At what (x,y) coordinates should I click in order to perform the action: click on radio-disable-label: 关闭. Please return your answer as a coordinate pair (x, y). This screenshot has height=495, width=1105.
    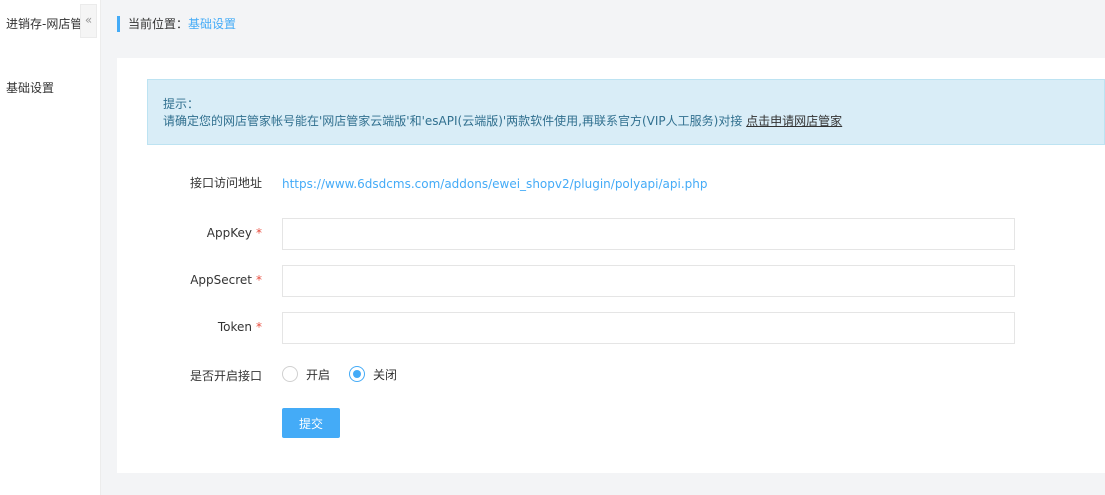
    Looking at the image, I should click on (385, 374).